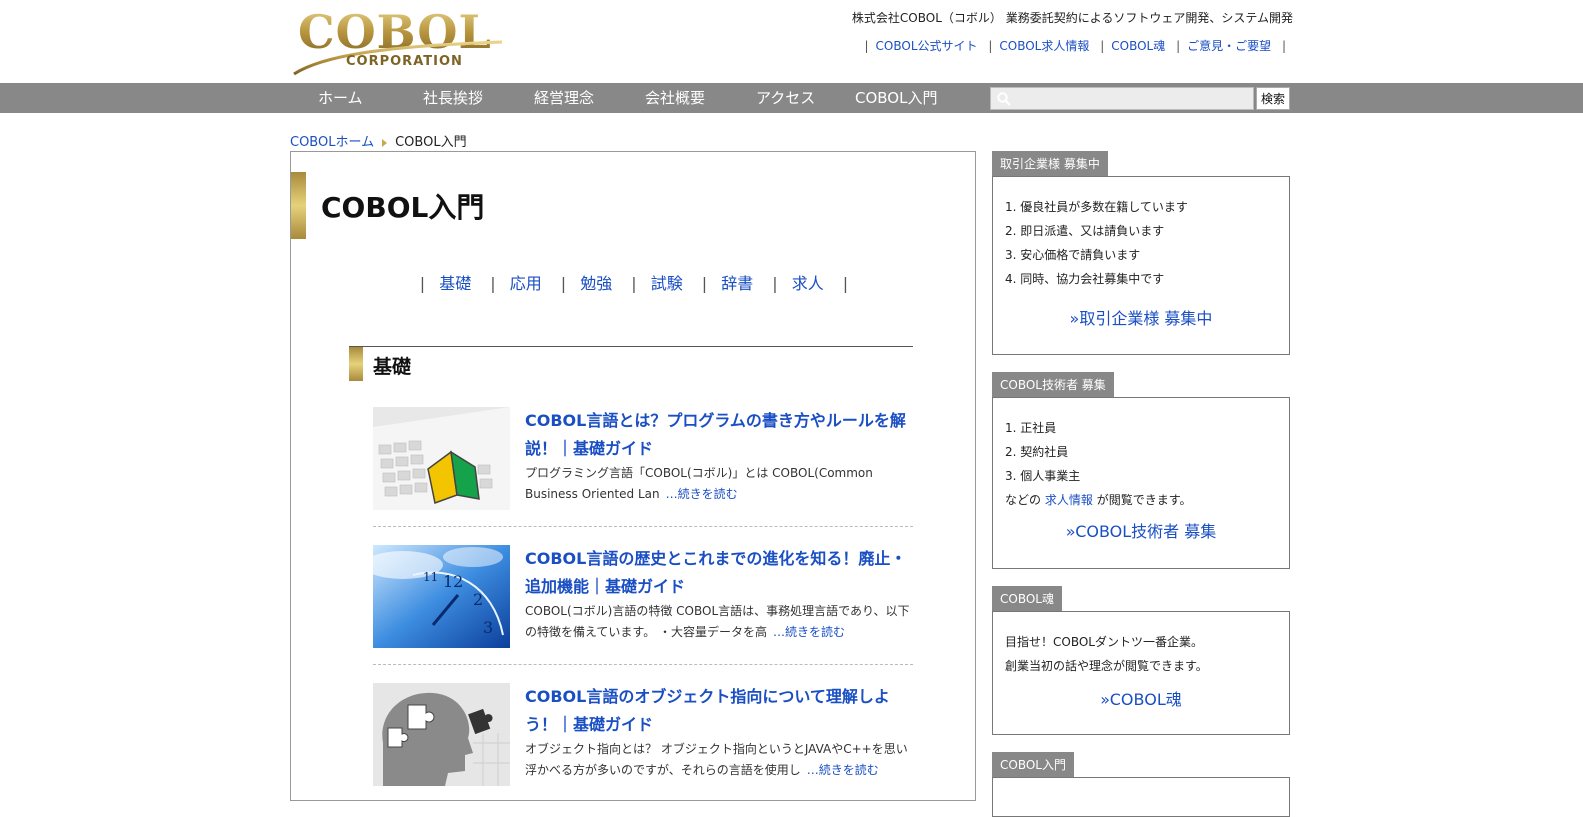  I want to click on search-button: 検索, so click(1273, 98).